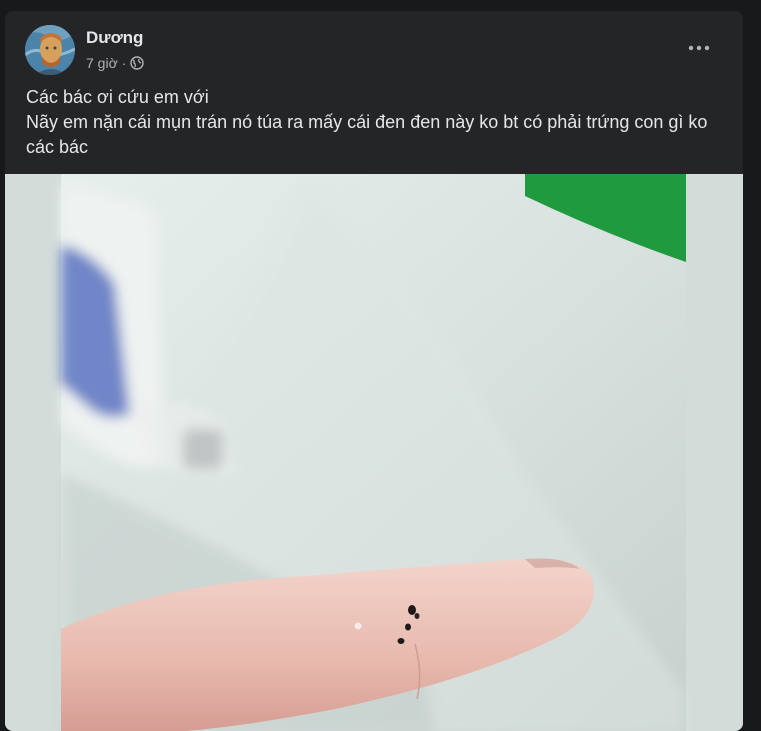  I want to click on post-meta: 7 giờ ·, so click(115, 63).